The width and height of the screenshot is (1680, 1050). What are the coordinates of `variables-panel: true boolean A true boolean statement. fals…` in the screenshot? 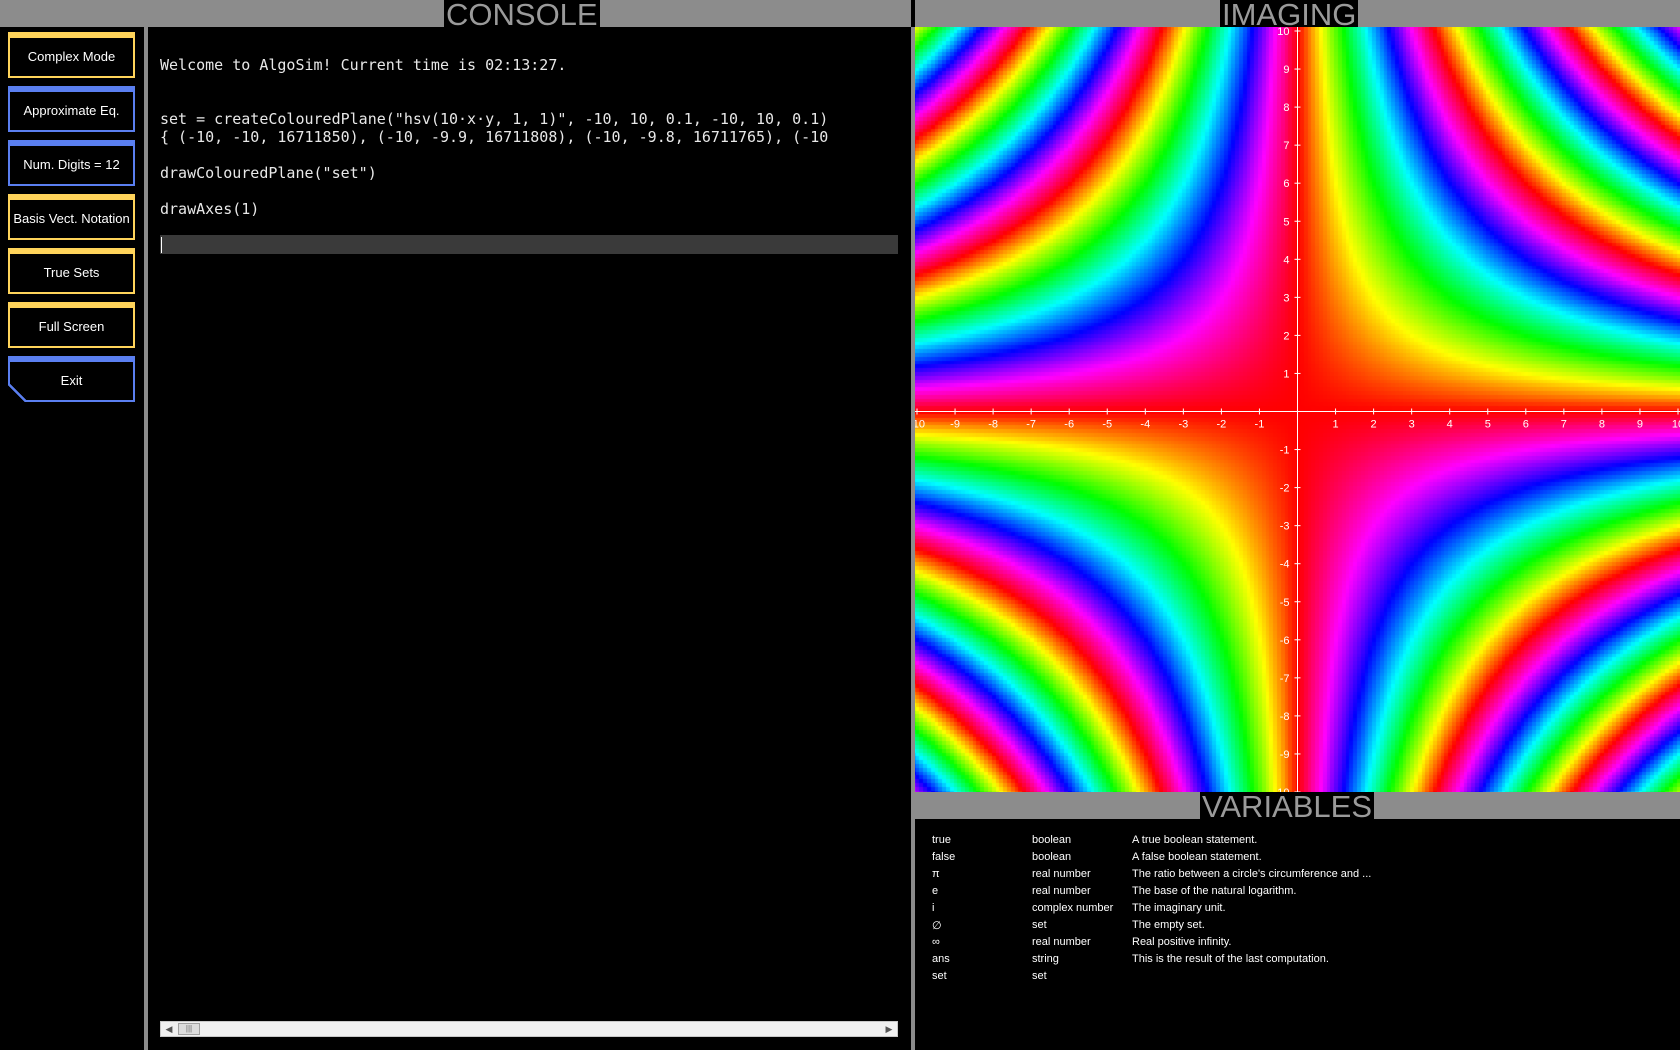 It's located at (1297, 934).